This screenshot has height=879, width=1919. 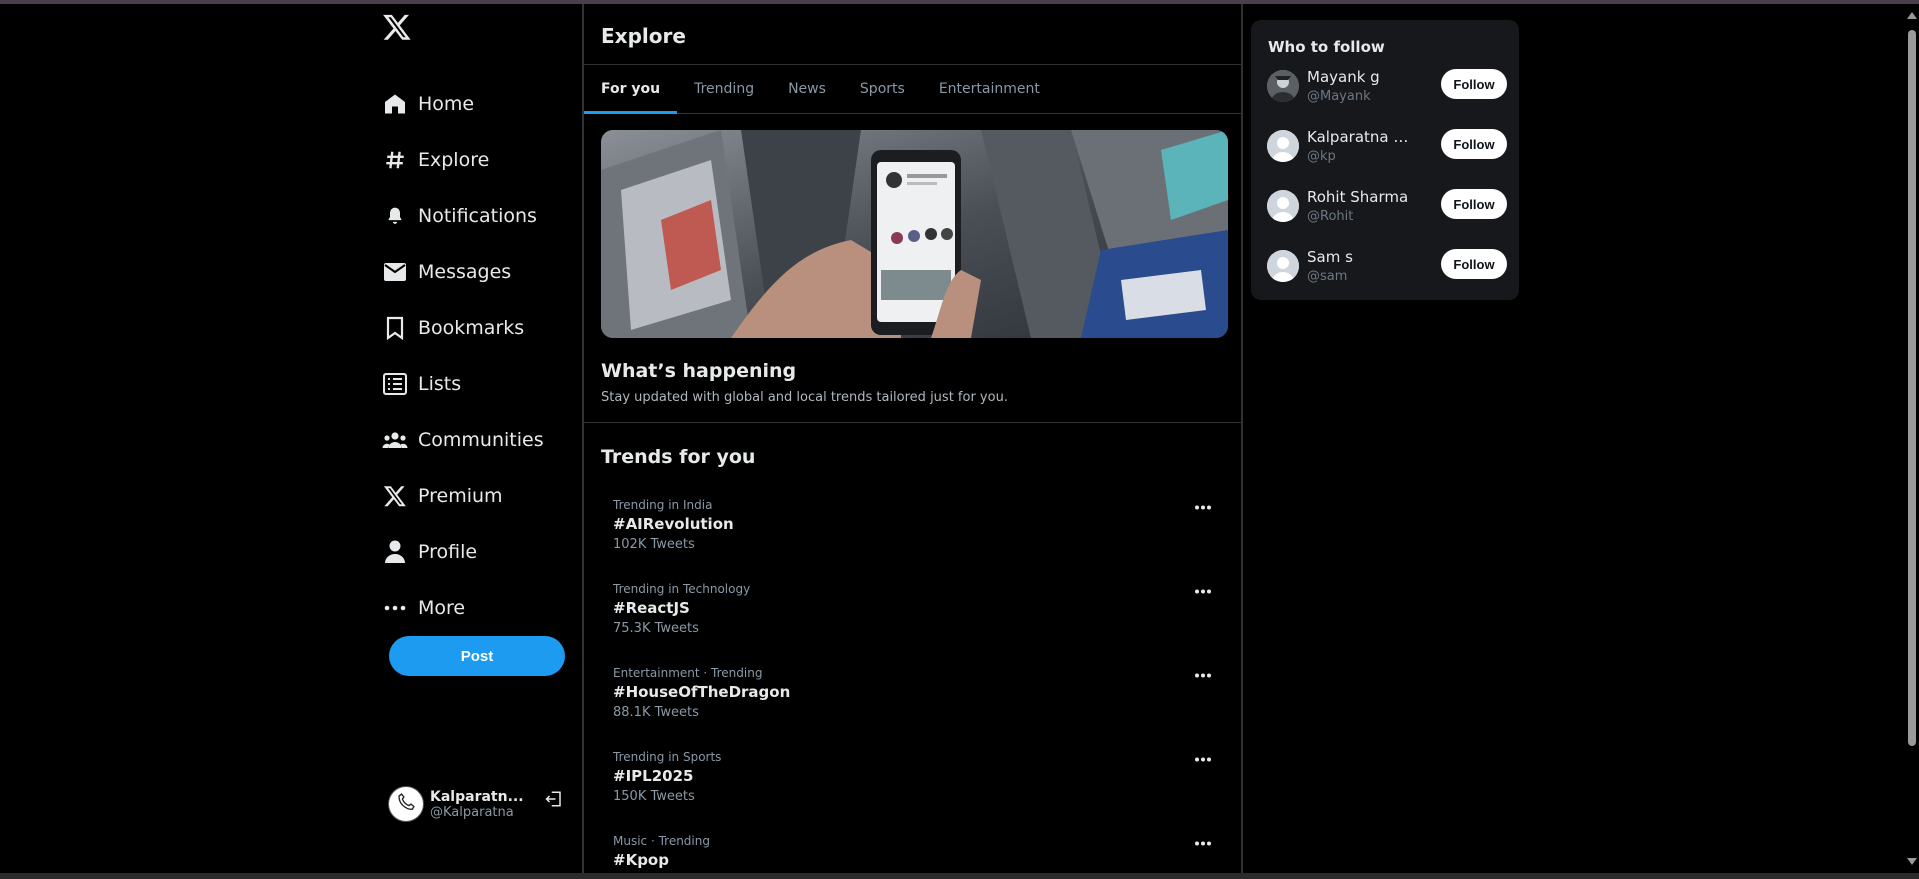 What do you see at coordinates (395, 272) in the screenshot?
I see `mail-icon` at bounding box center [395, 272].